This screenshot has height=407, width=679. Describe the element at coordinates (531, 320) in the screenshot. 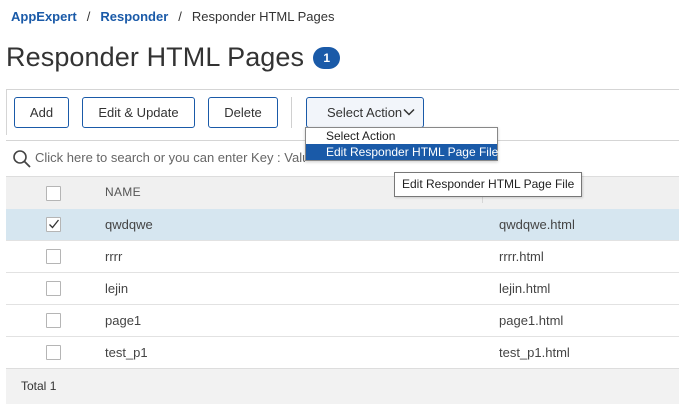

I see `cell-file: page1.html` at that location.